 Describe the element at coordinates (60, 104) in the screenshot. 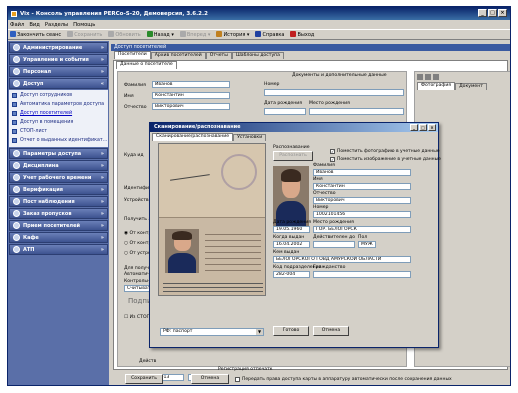

I see `sidebar-link-automation: Автоматика параметров доступа` at that location.